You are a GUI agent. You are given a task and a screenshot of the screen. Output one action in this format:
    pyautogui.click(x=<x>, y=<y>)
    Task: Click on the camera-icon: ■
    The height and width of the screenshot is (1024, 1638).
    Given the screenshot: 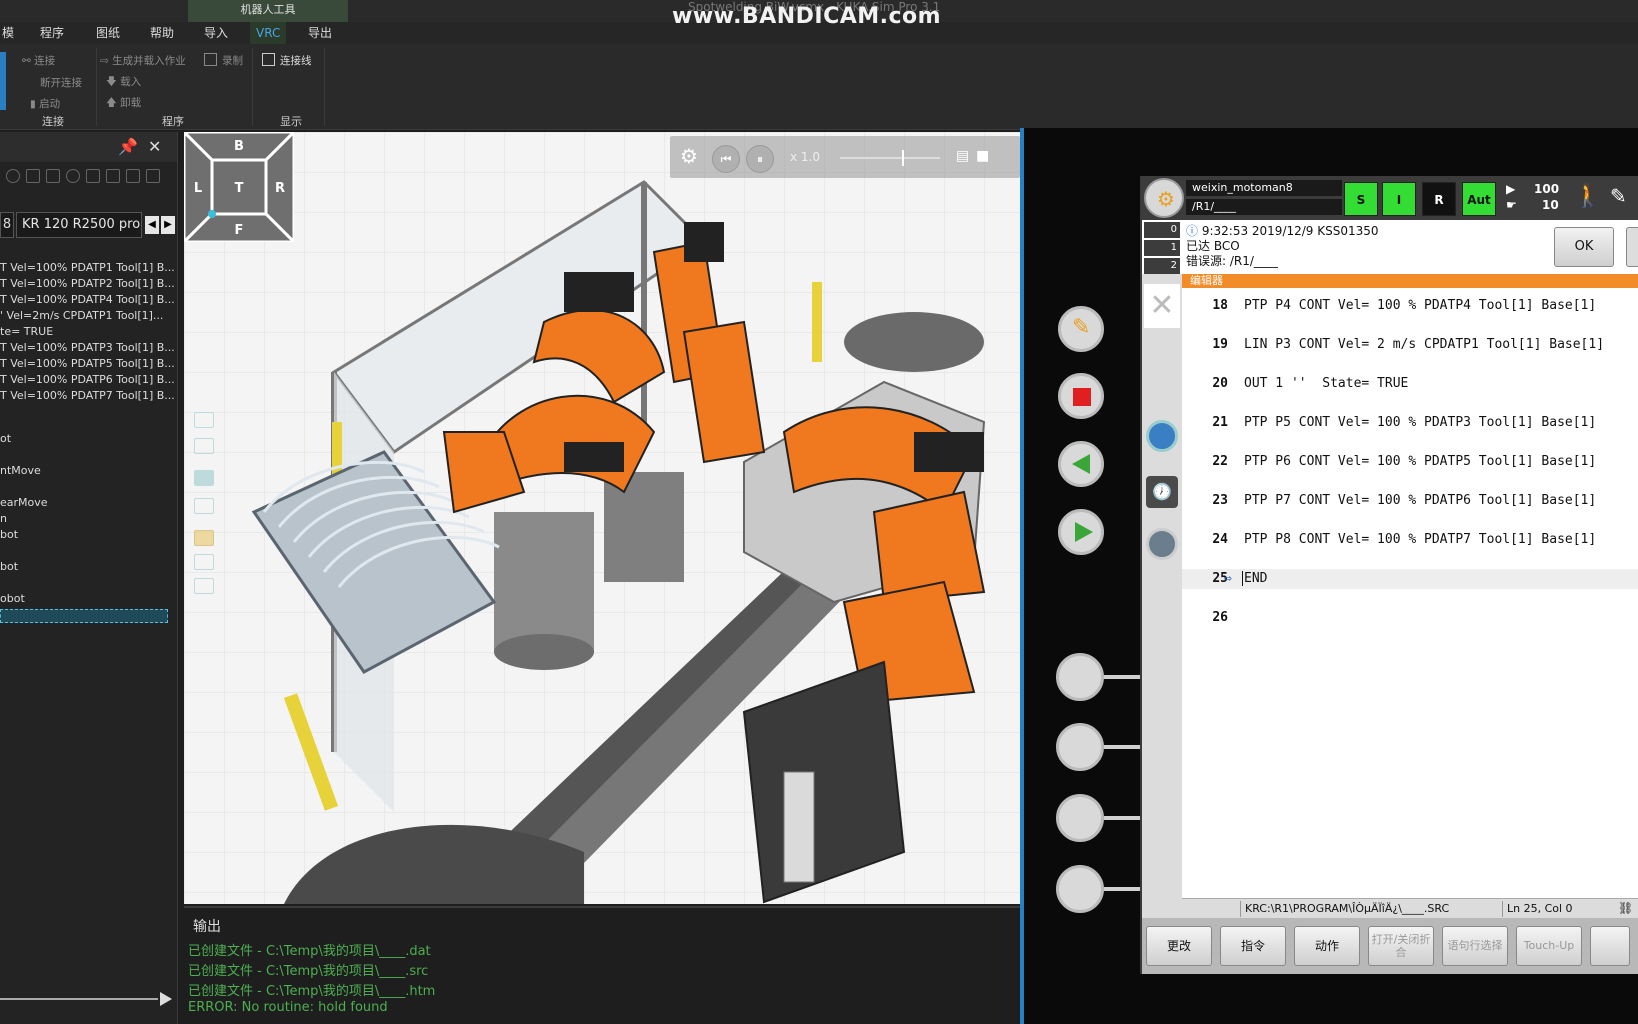 What is the action you would take?
    pyautogui.click(x=982, y=156)
    